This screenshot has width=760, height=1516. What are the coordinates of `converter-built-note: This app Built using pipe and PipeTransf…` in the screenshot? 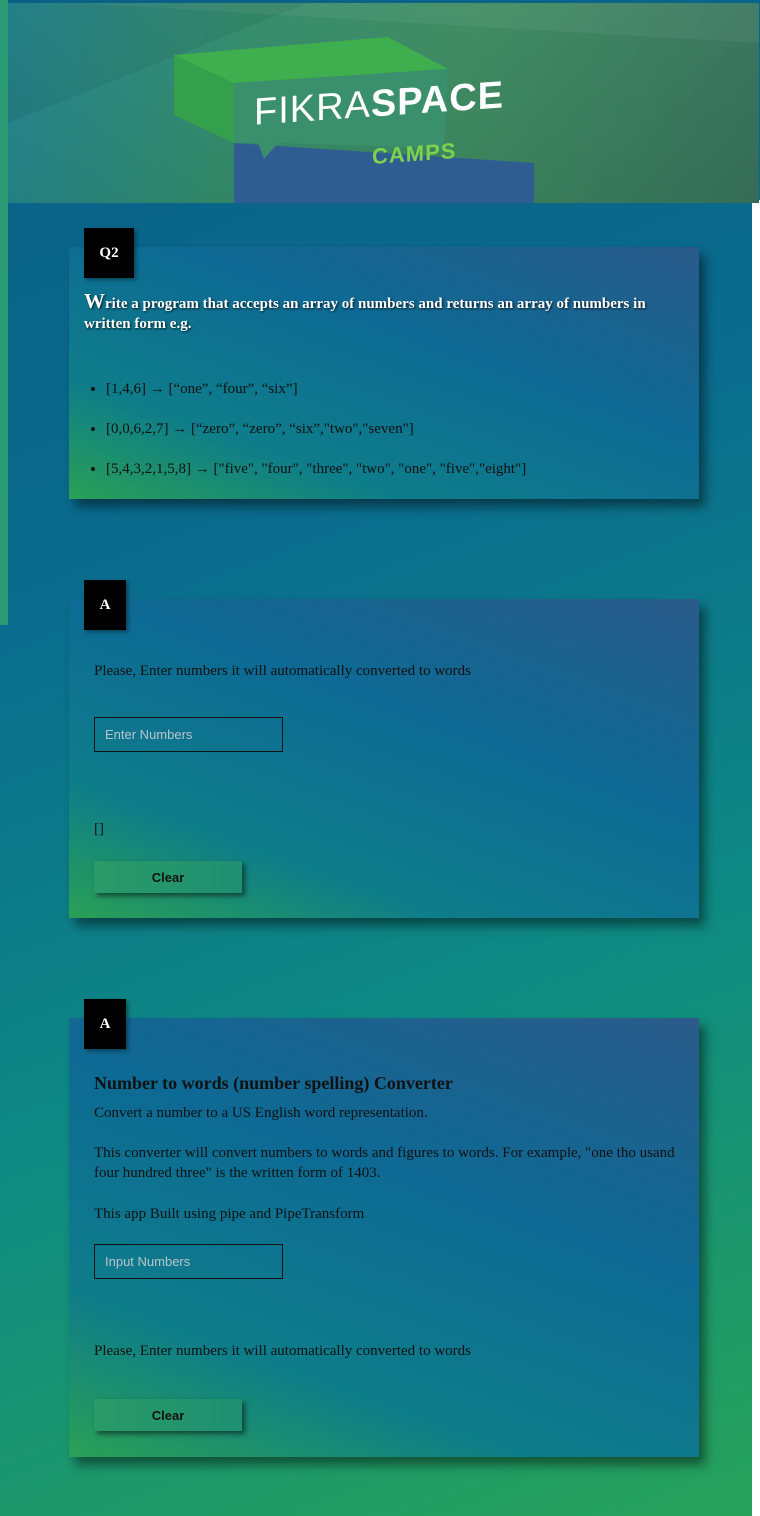 It's located at (229, 1214).